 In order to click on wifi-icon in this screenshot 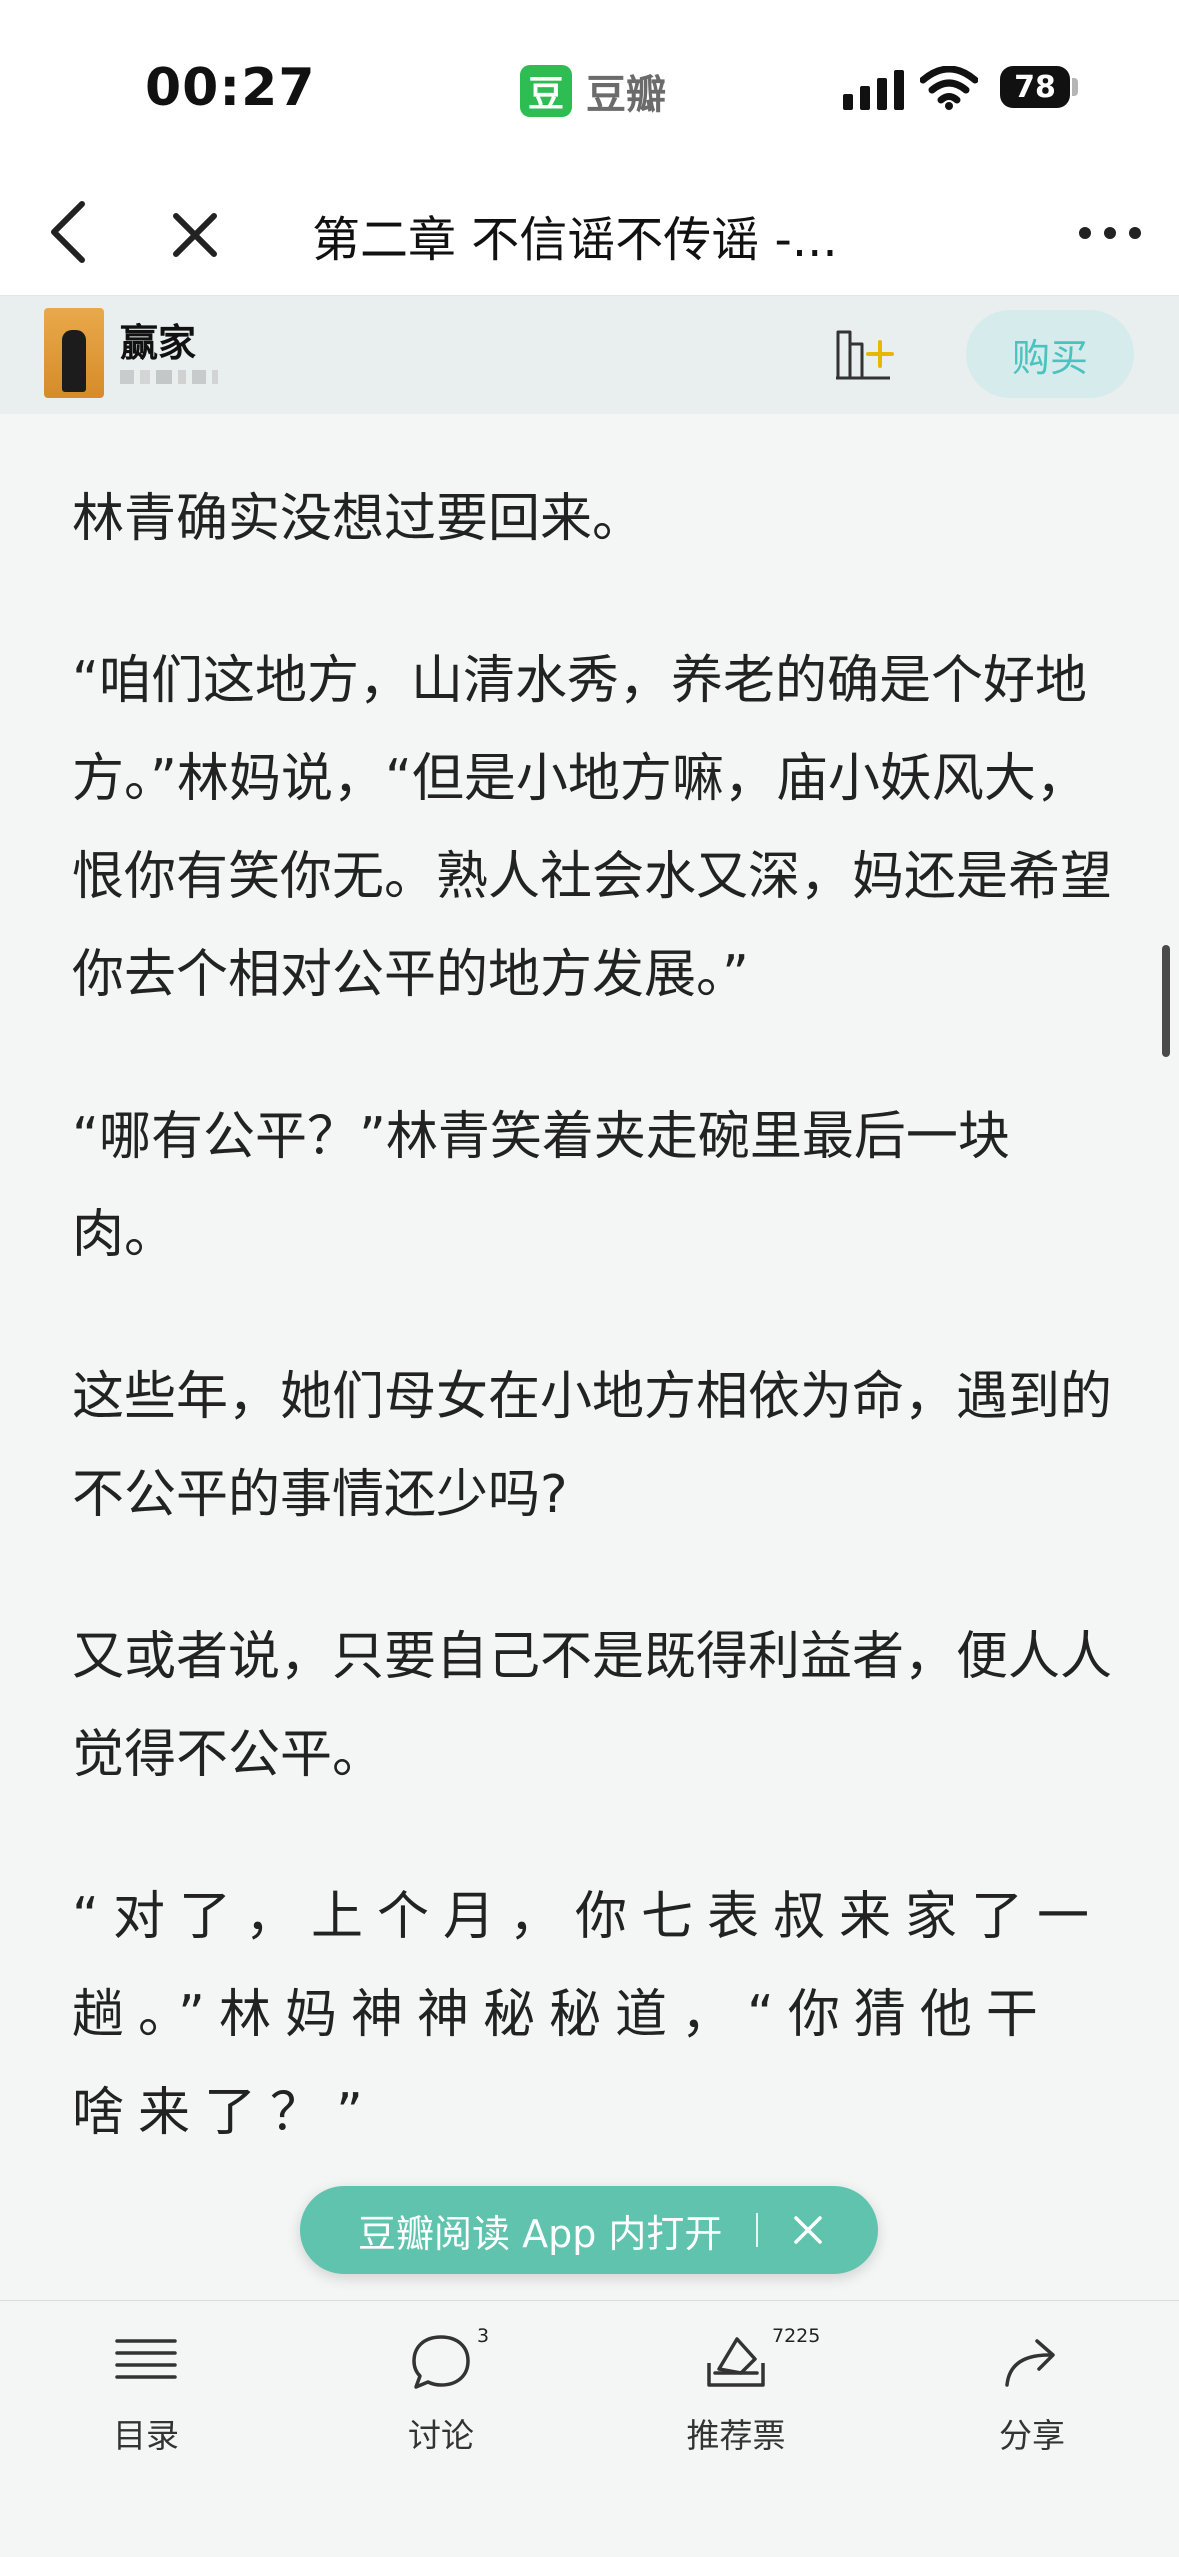, I will do `click(949, 88)`.